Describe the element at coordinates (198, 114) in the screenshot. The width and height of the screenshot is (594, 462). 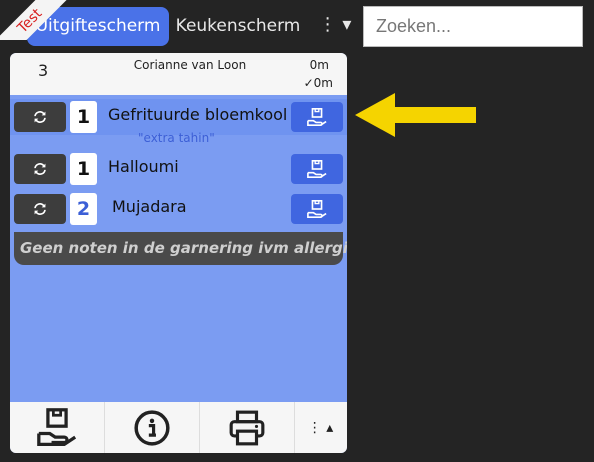
I see `item-name: Gefrituurde bloemkool` at that location.